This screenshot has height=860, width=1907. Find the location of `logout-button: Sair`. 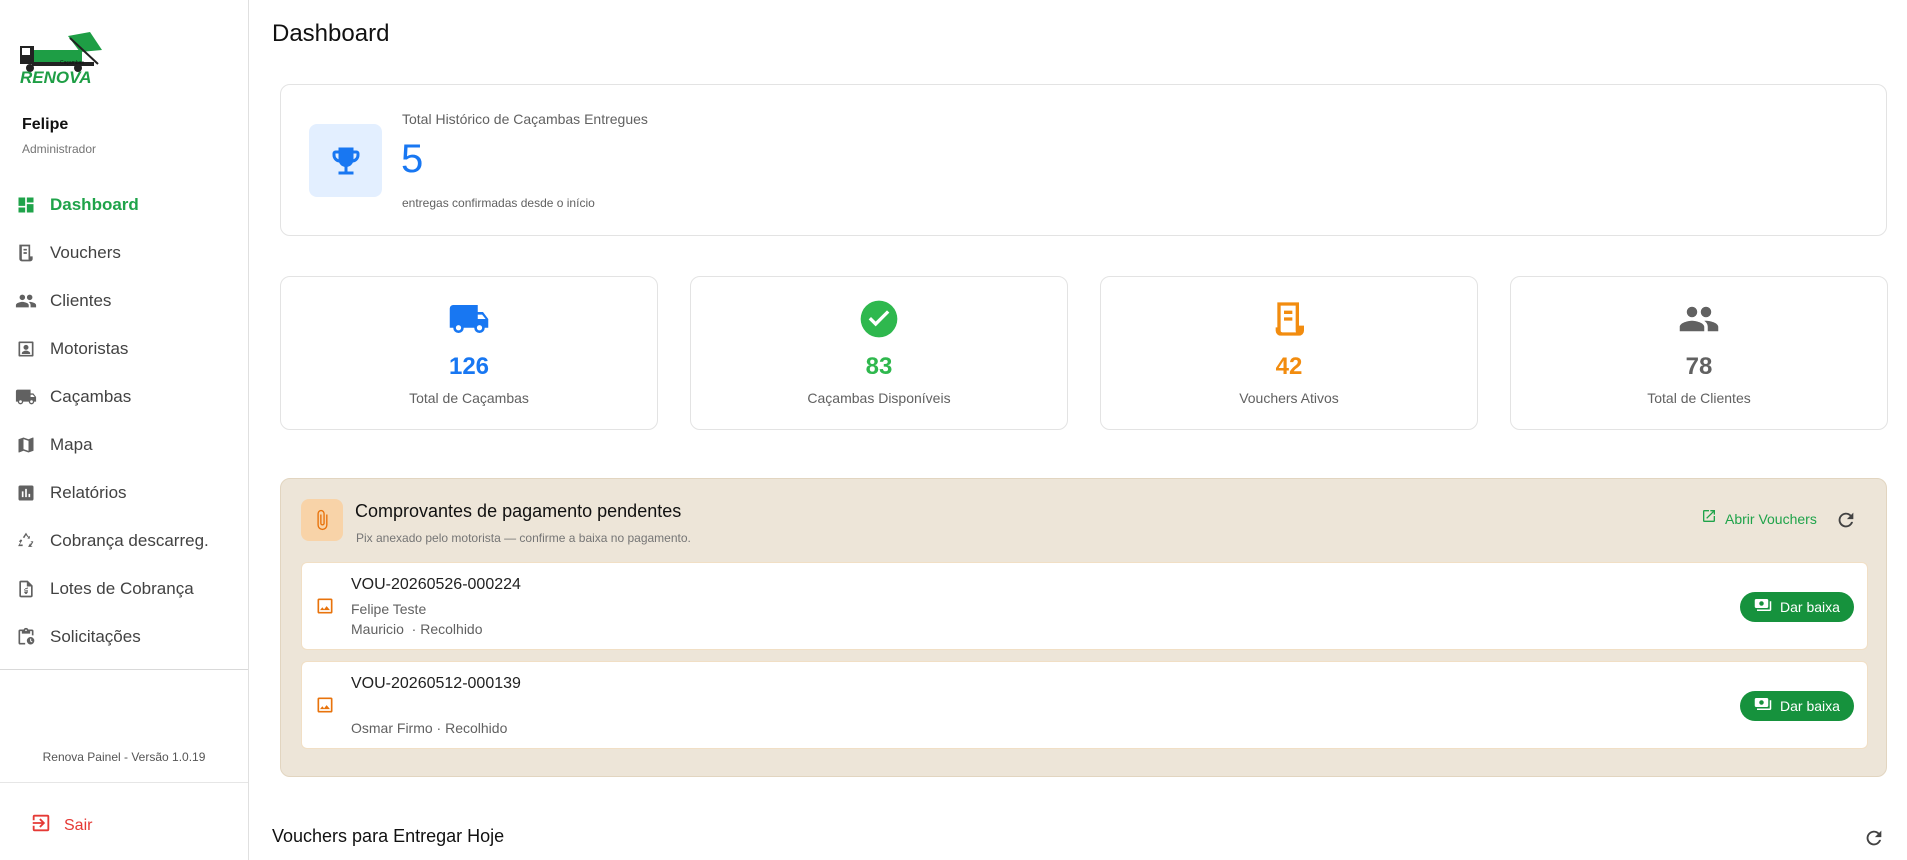

logout-button: Sair is located at coordinates (61, 825).